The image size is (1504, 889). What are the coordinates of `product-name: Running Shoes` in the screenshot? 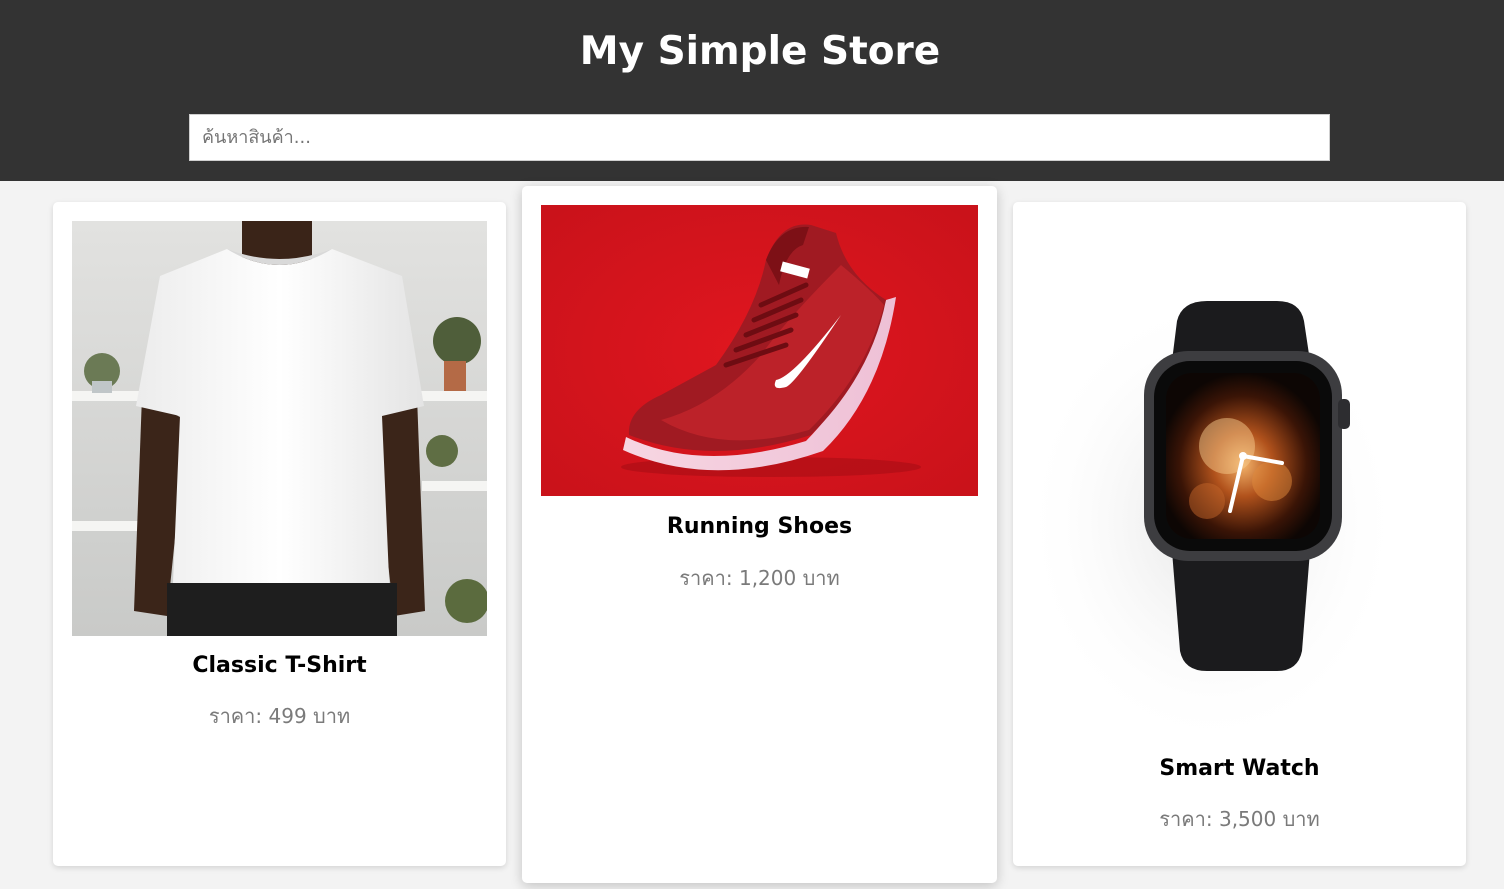 It's located at (759, 526).